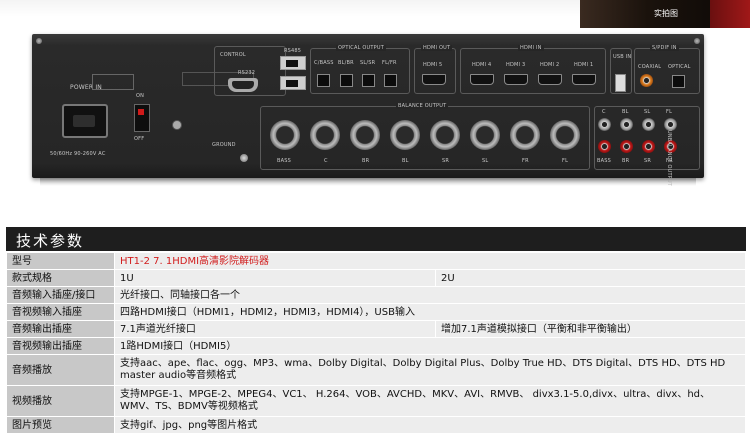 This screenshot has width=750, height=434. What do you see at coordinates (60, 329) in the screenshot?
I see `spec-key: 音频输出插座` at bounding box center [60, 329].